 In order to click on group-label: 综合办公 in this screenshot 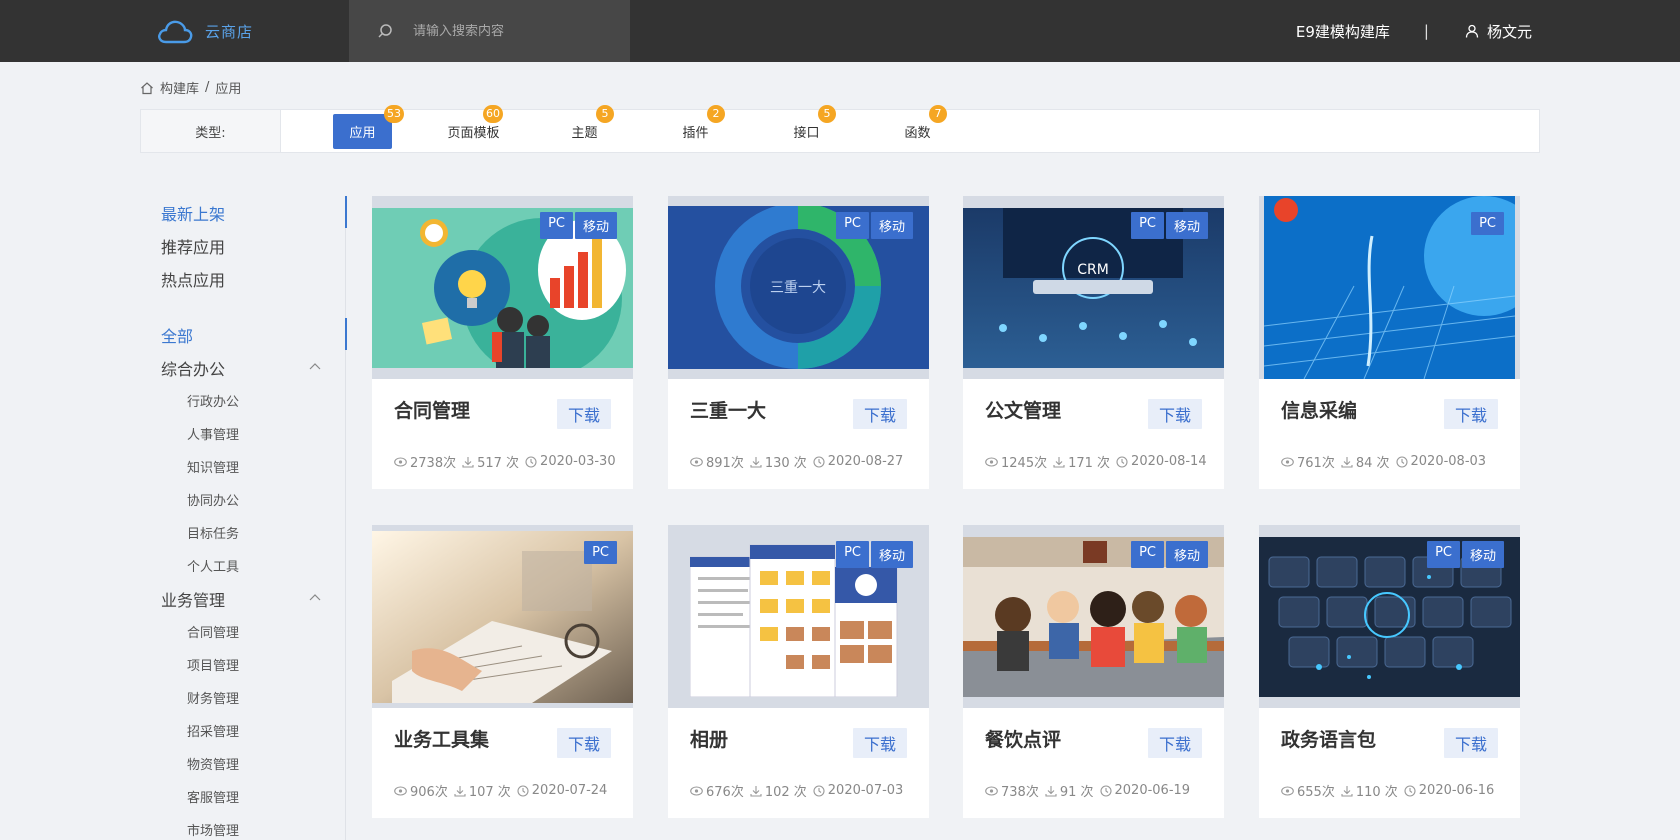, I will do `click(193, 369)`.